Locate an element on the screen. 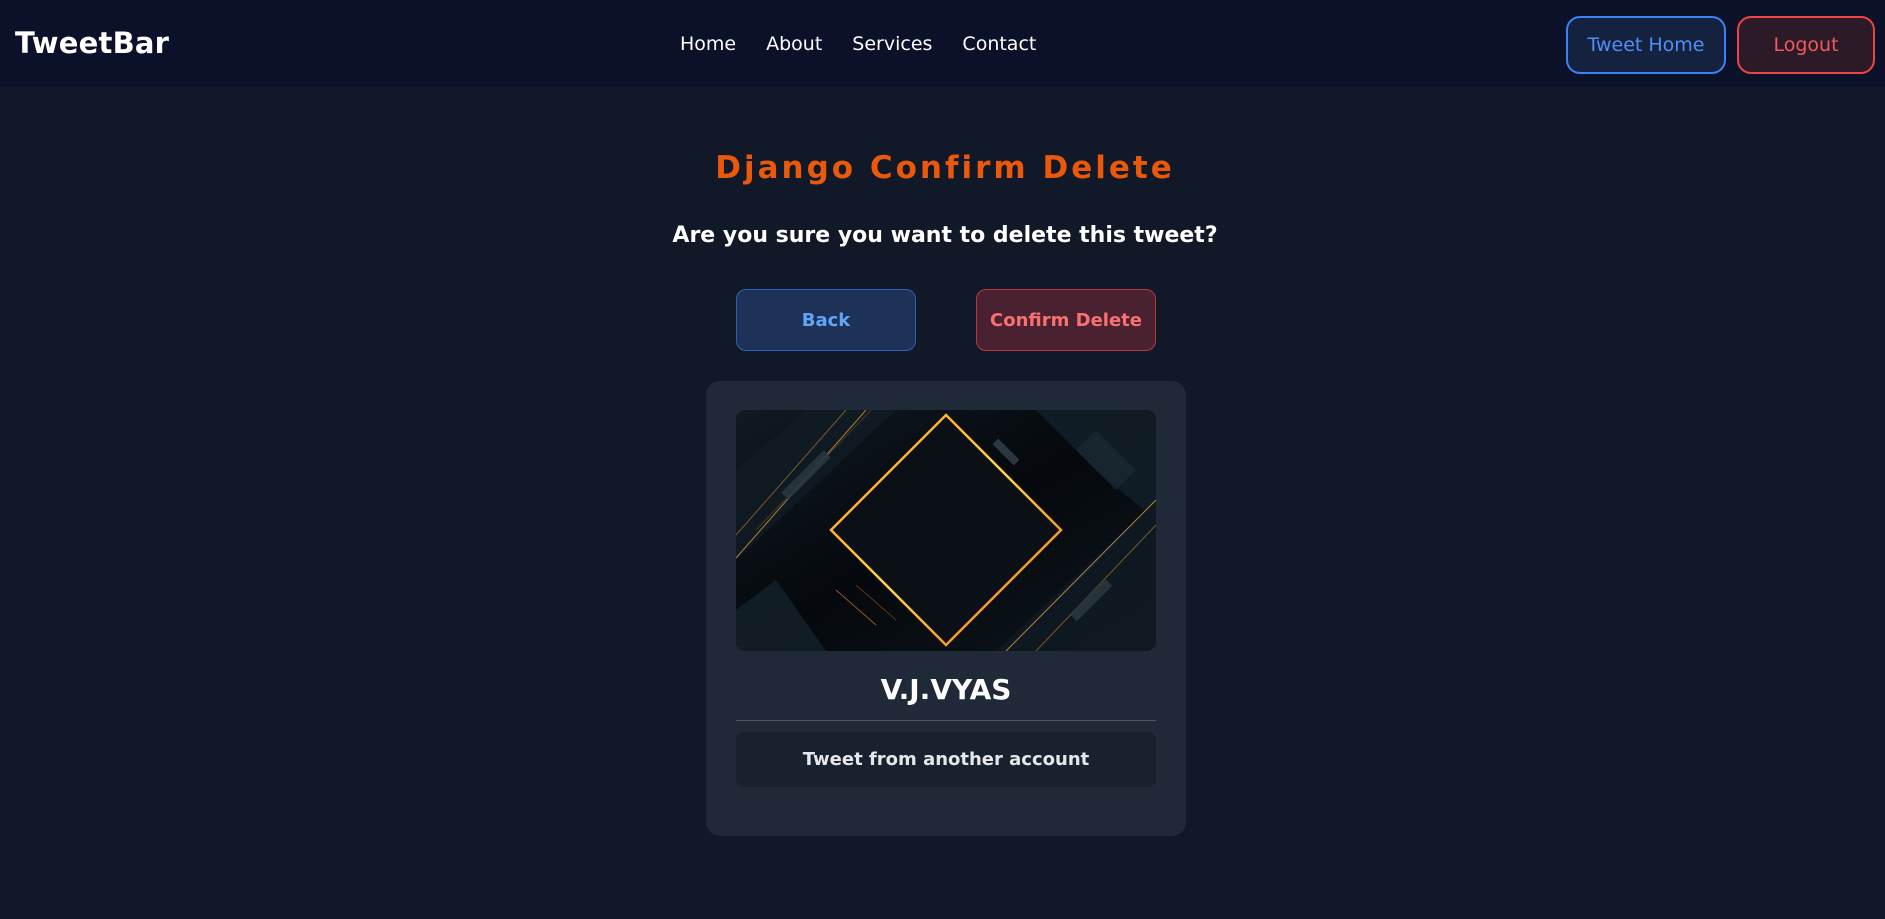  logout-button: Logout is located at coordinates (1806, 45).